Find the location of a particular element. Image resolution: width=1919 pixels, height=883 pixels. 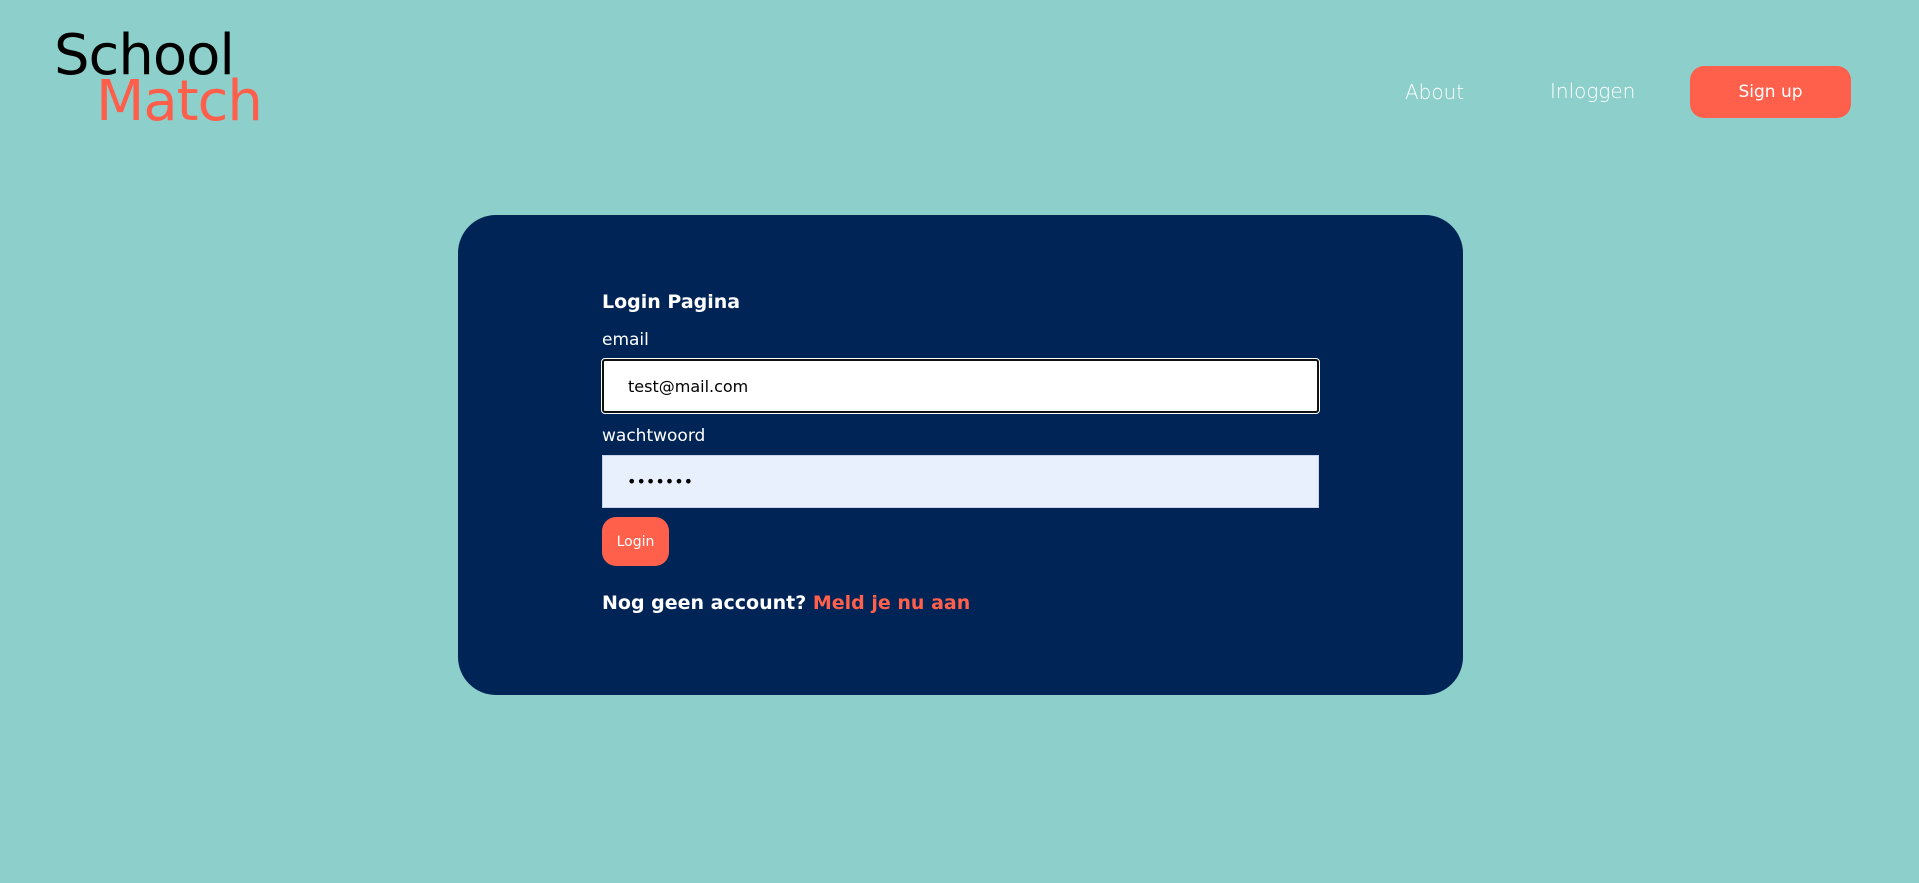

nav-about-link: About is located at coordinates (1434, 92).